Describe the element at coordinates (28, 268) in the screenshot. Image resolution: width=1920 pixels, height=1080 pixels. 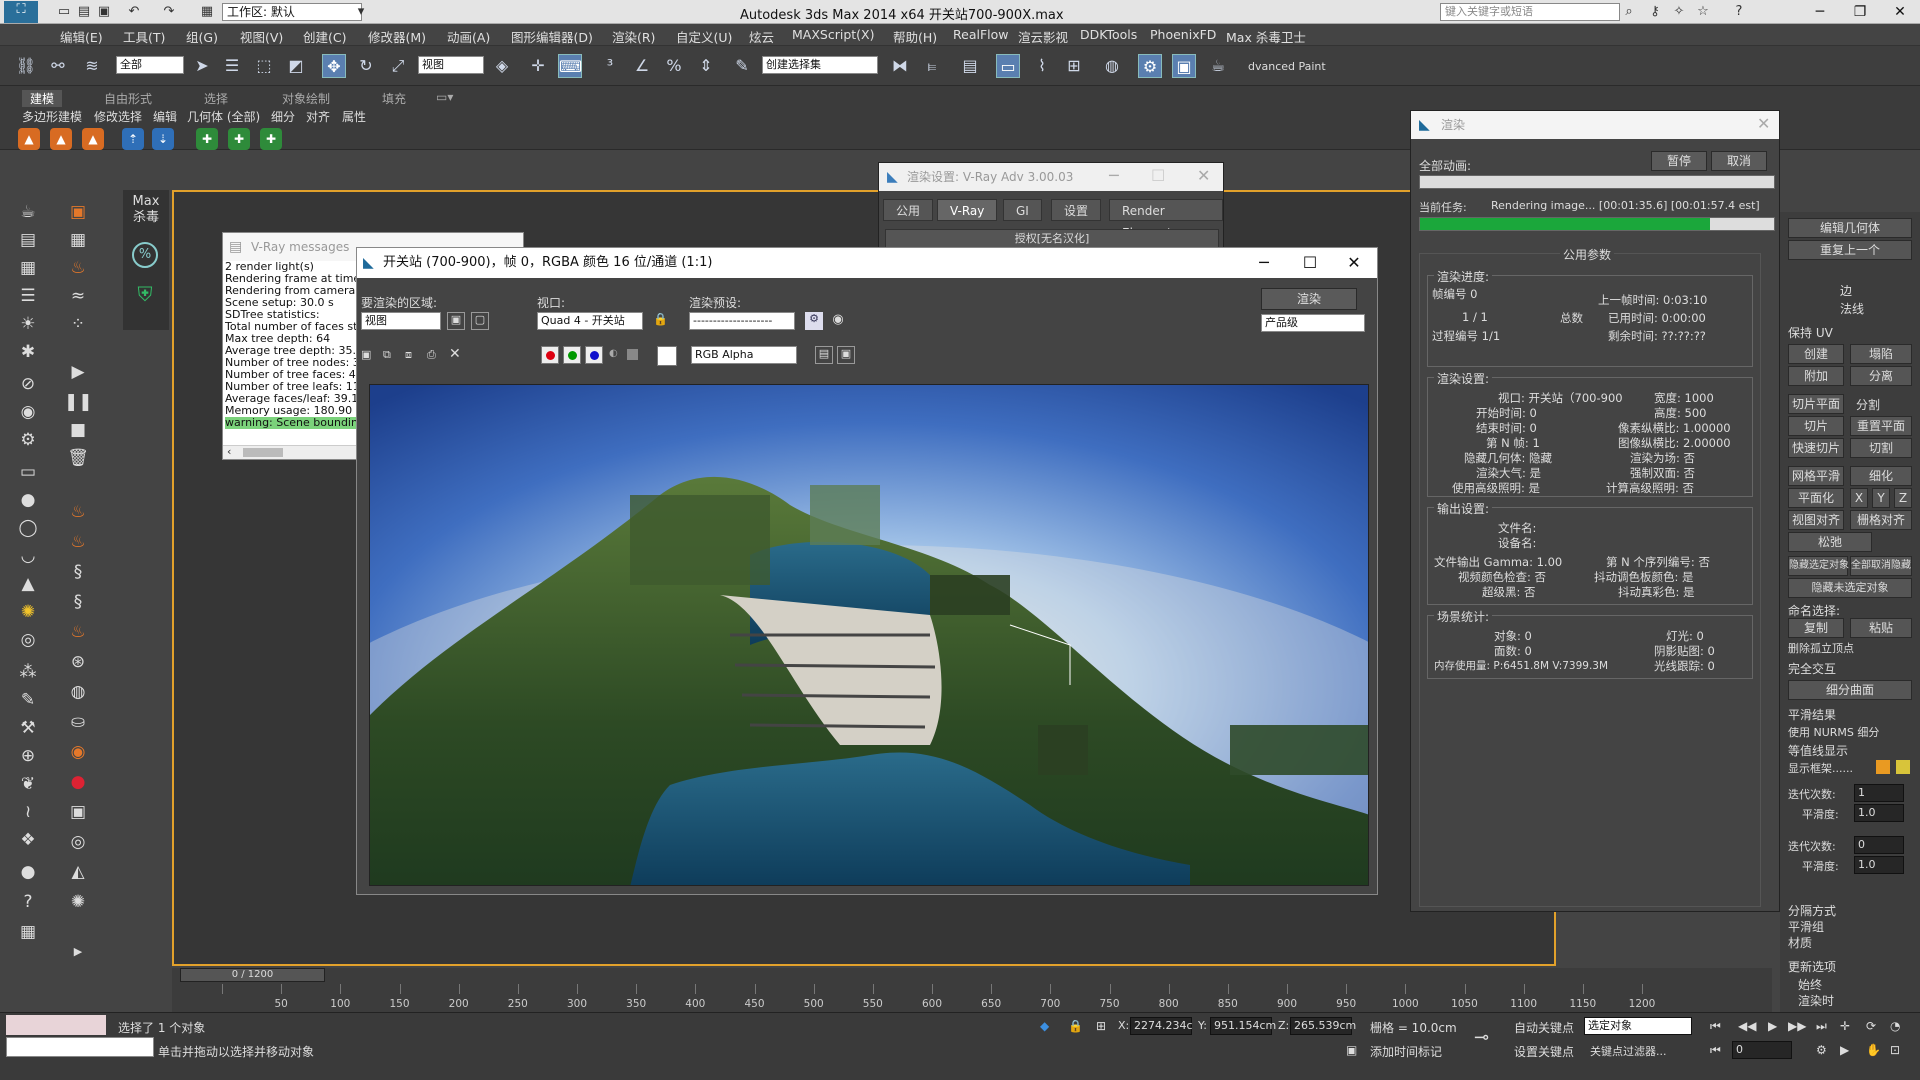
I see `scene-explorer-icon: ▦` at that location.